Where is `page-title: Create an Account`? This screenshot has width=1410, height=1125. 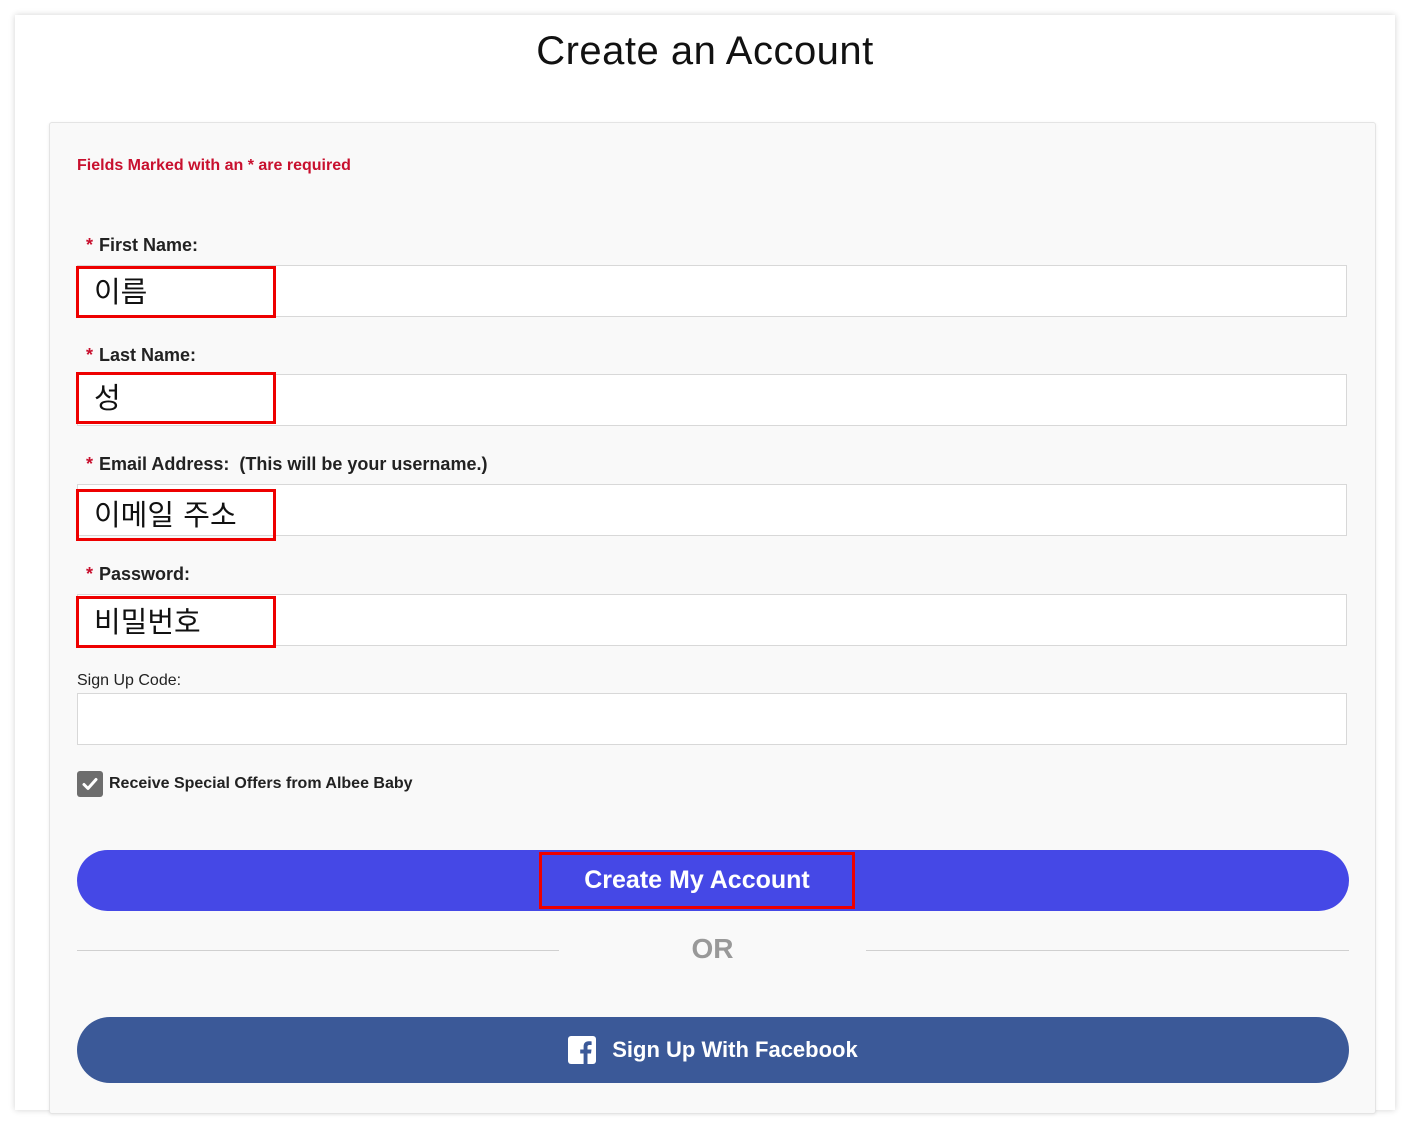
page-title: Create an Account is located at coordinates (705, 51).